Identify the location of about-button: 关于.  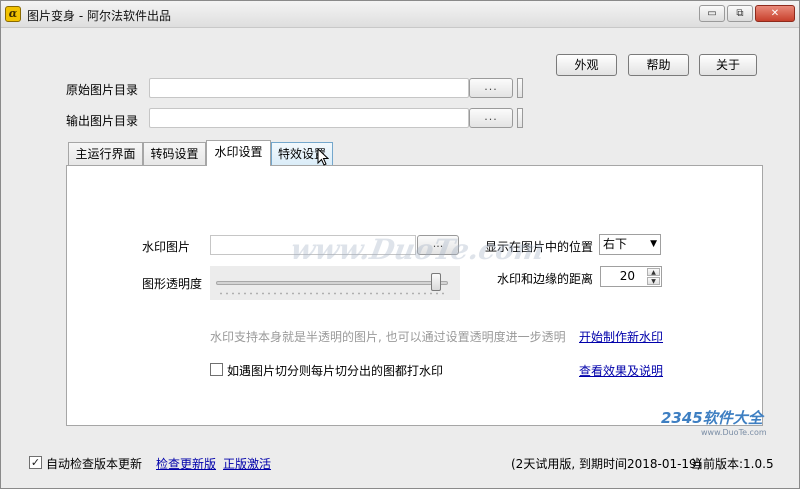
(728, 65).